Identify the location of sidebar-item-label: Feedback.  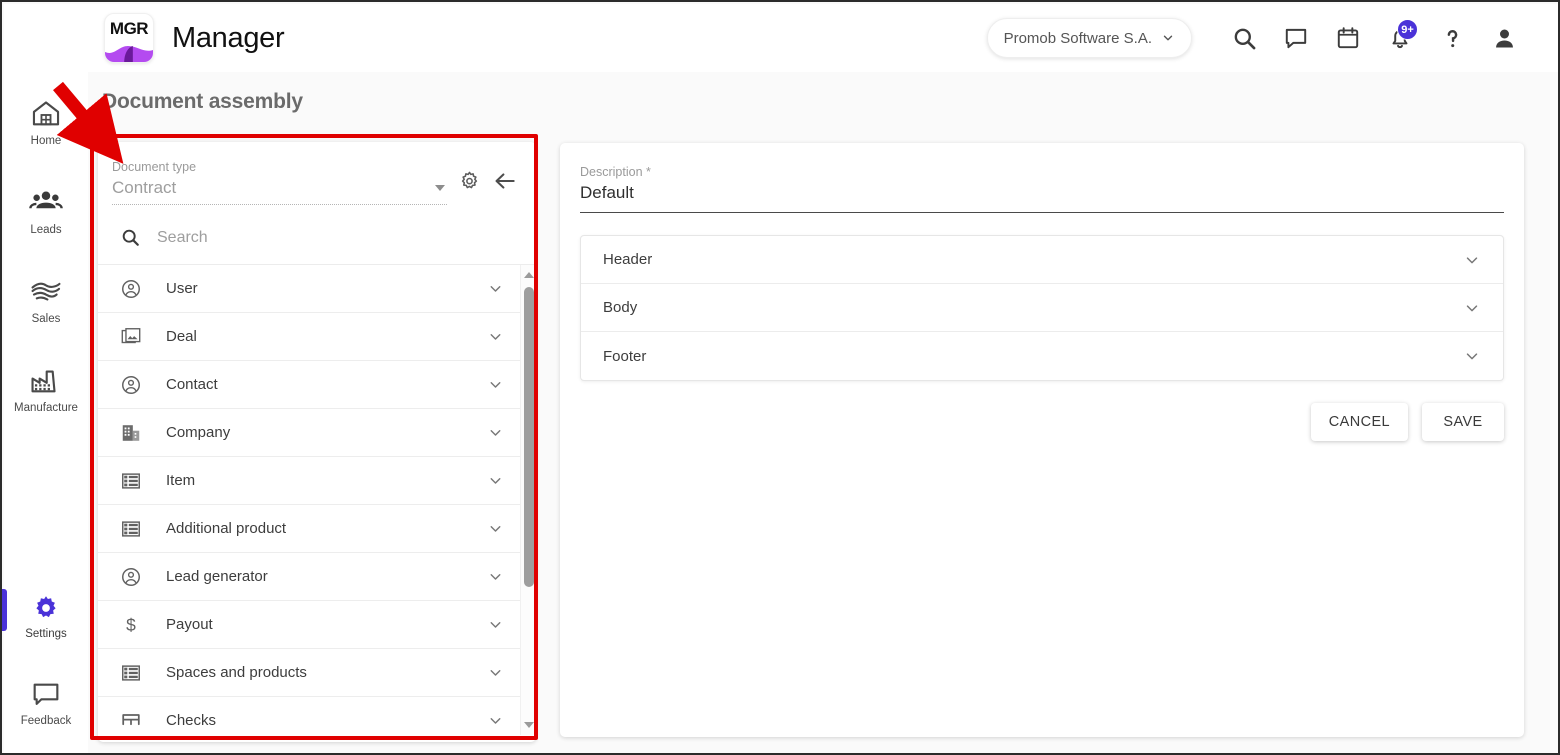
(46, 721).